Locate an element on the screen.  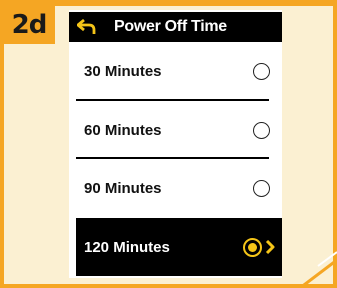
option-label: 60 Minutes is located at coordinates (123, 130).